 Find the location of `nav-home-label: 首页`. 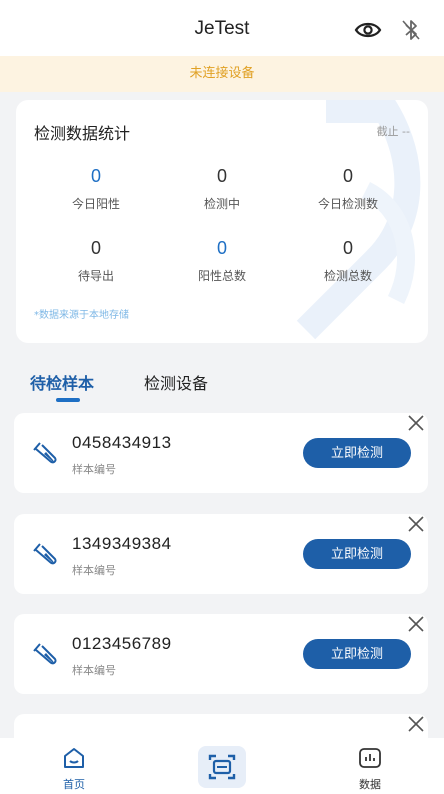

nav-home-label: 首页 is located at coordinates (74, 784).